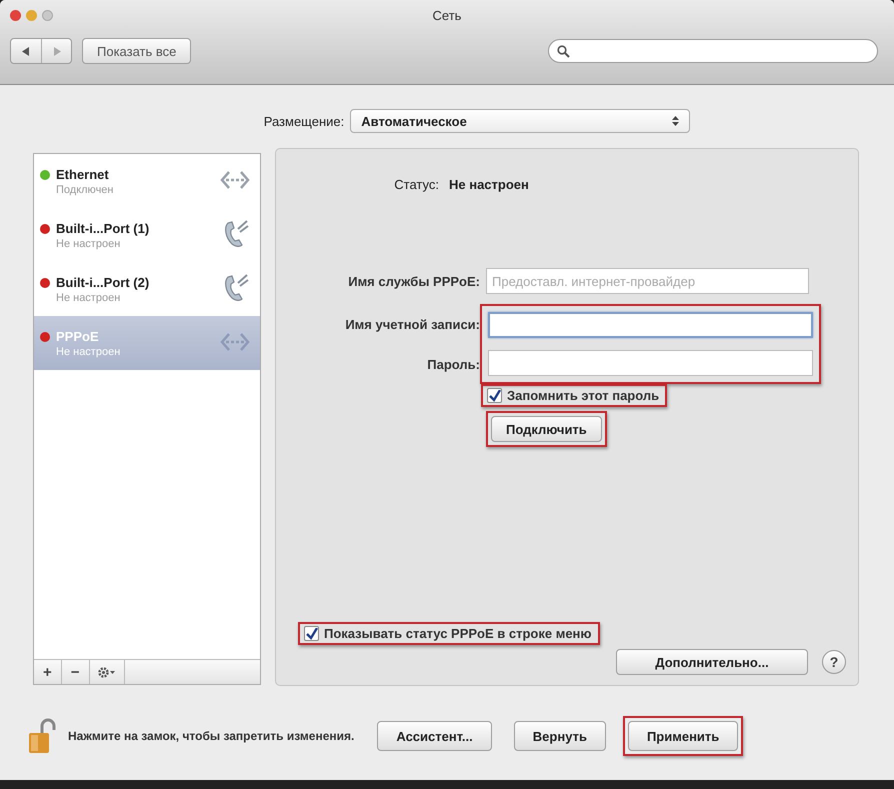 This screenshot has width=894, height=789. What do you see at coordinates (85, 190) in the screenshot?
I see `service-status: Подключен` at bounding box center [85, 190].